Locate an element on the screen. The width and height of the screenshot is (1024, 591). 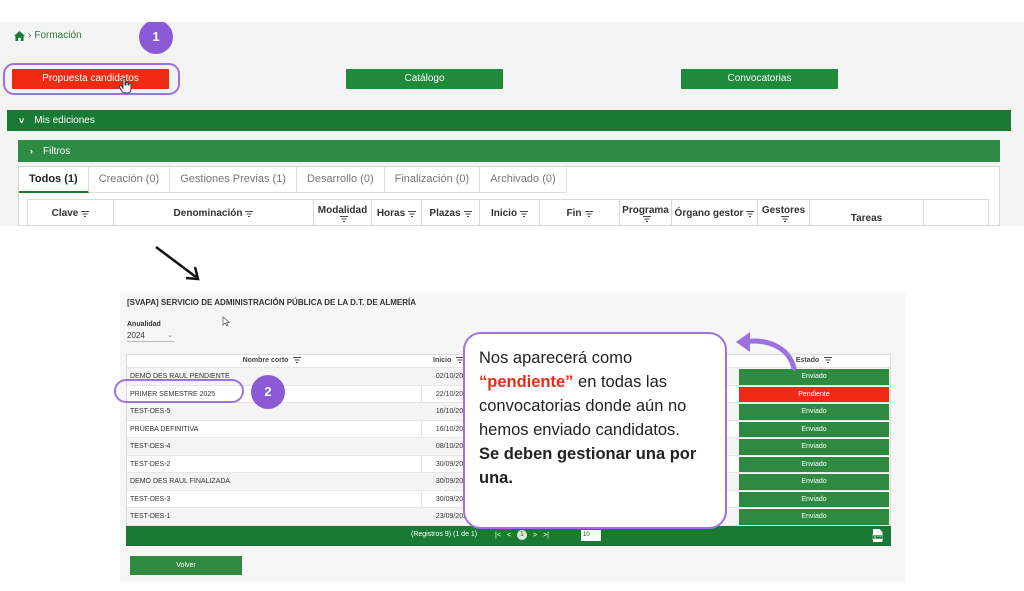
column-plazas: Plazas is located at coordinates (451, 213).